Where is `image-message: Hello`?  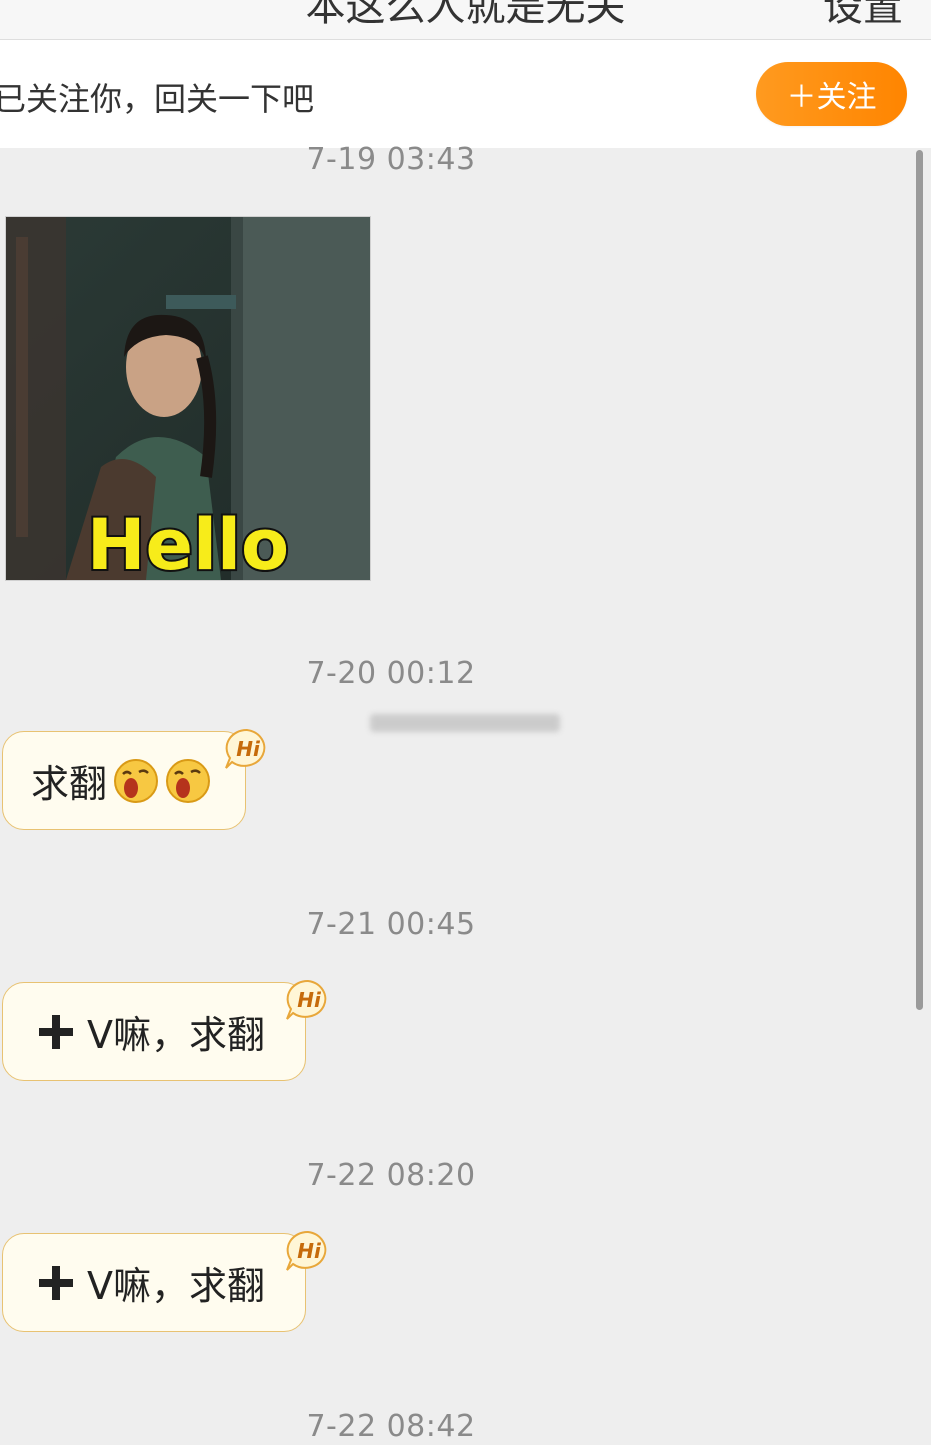
image-message: Hello is located at coordinates (188, 398).